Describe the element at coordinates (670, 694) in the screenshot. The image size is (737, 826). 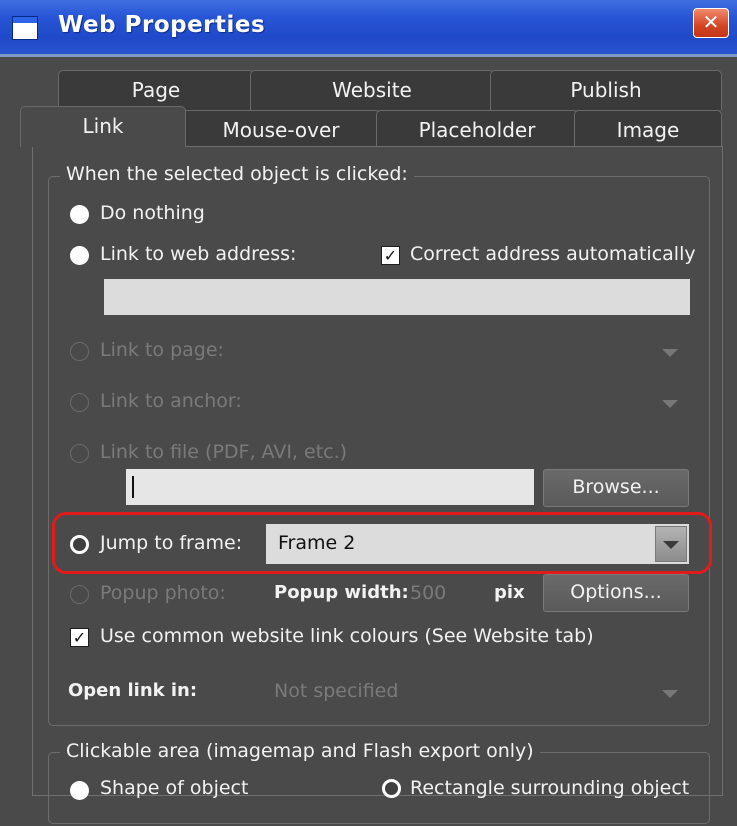
I see `open-link-dropdown-icon` at that location.